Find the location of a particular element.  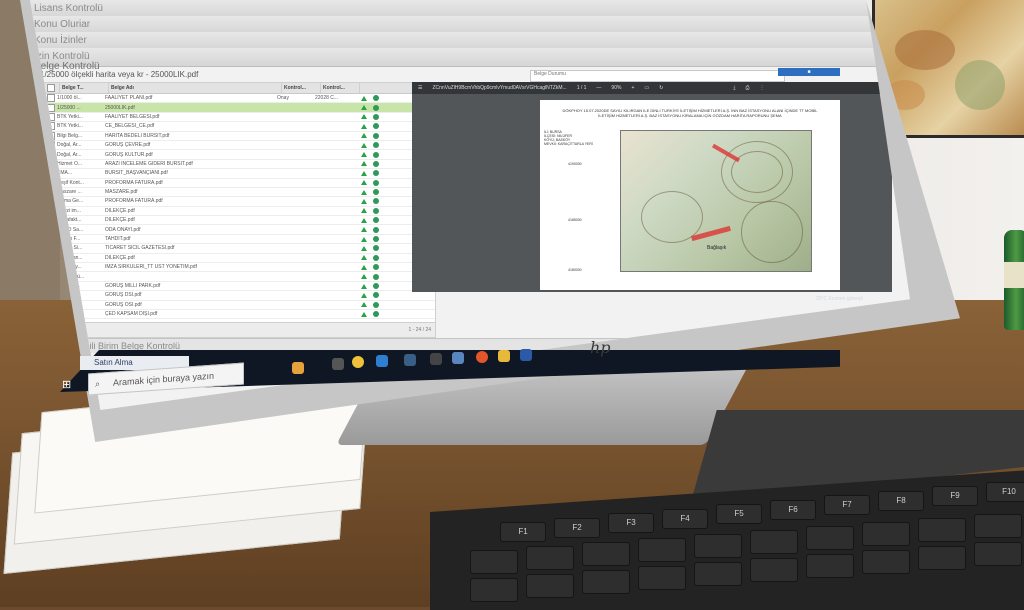

belge-durumu-select: Belge Durumu is located at coordinates (657, 76).